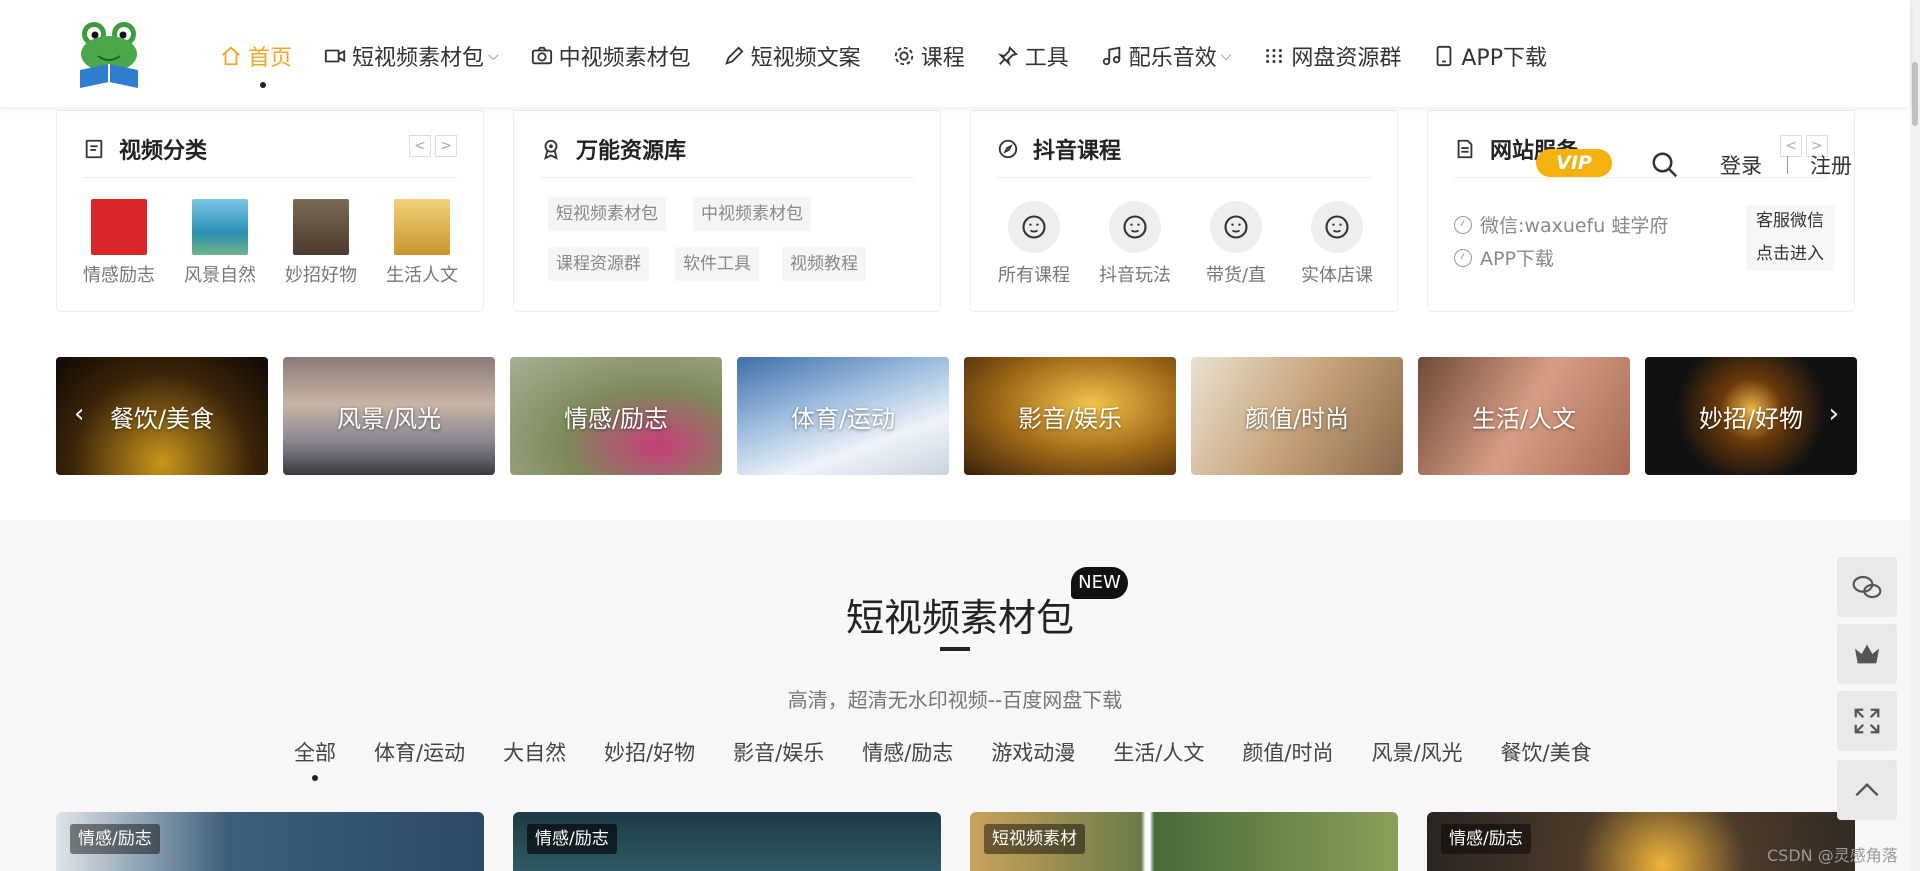  I want to click on nav-mid-video-label: 中视频素材包, so click(624, 58).